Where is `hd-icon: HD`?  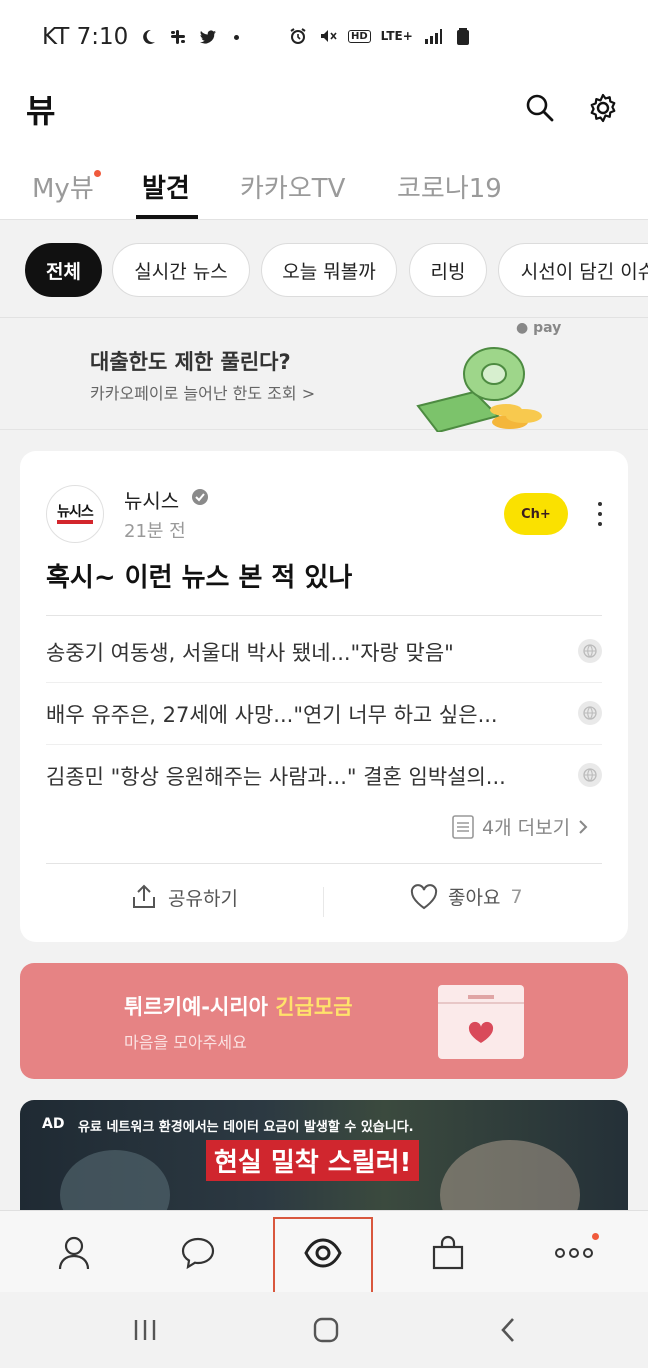
hd-icon: HD is located at coordinates (359, 36).